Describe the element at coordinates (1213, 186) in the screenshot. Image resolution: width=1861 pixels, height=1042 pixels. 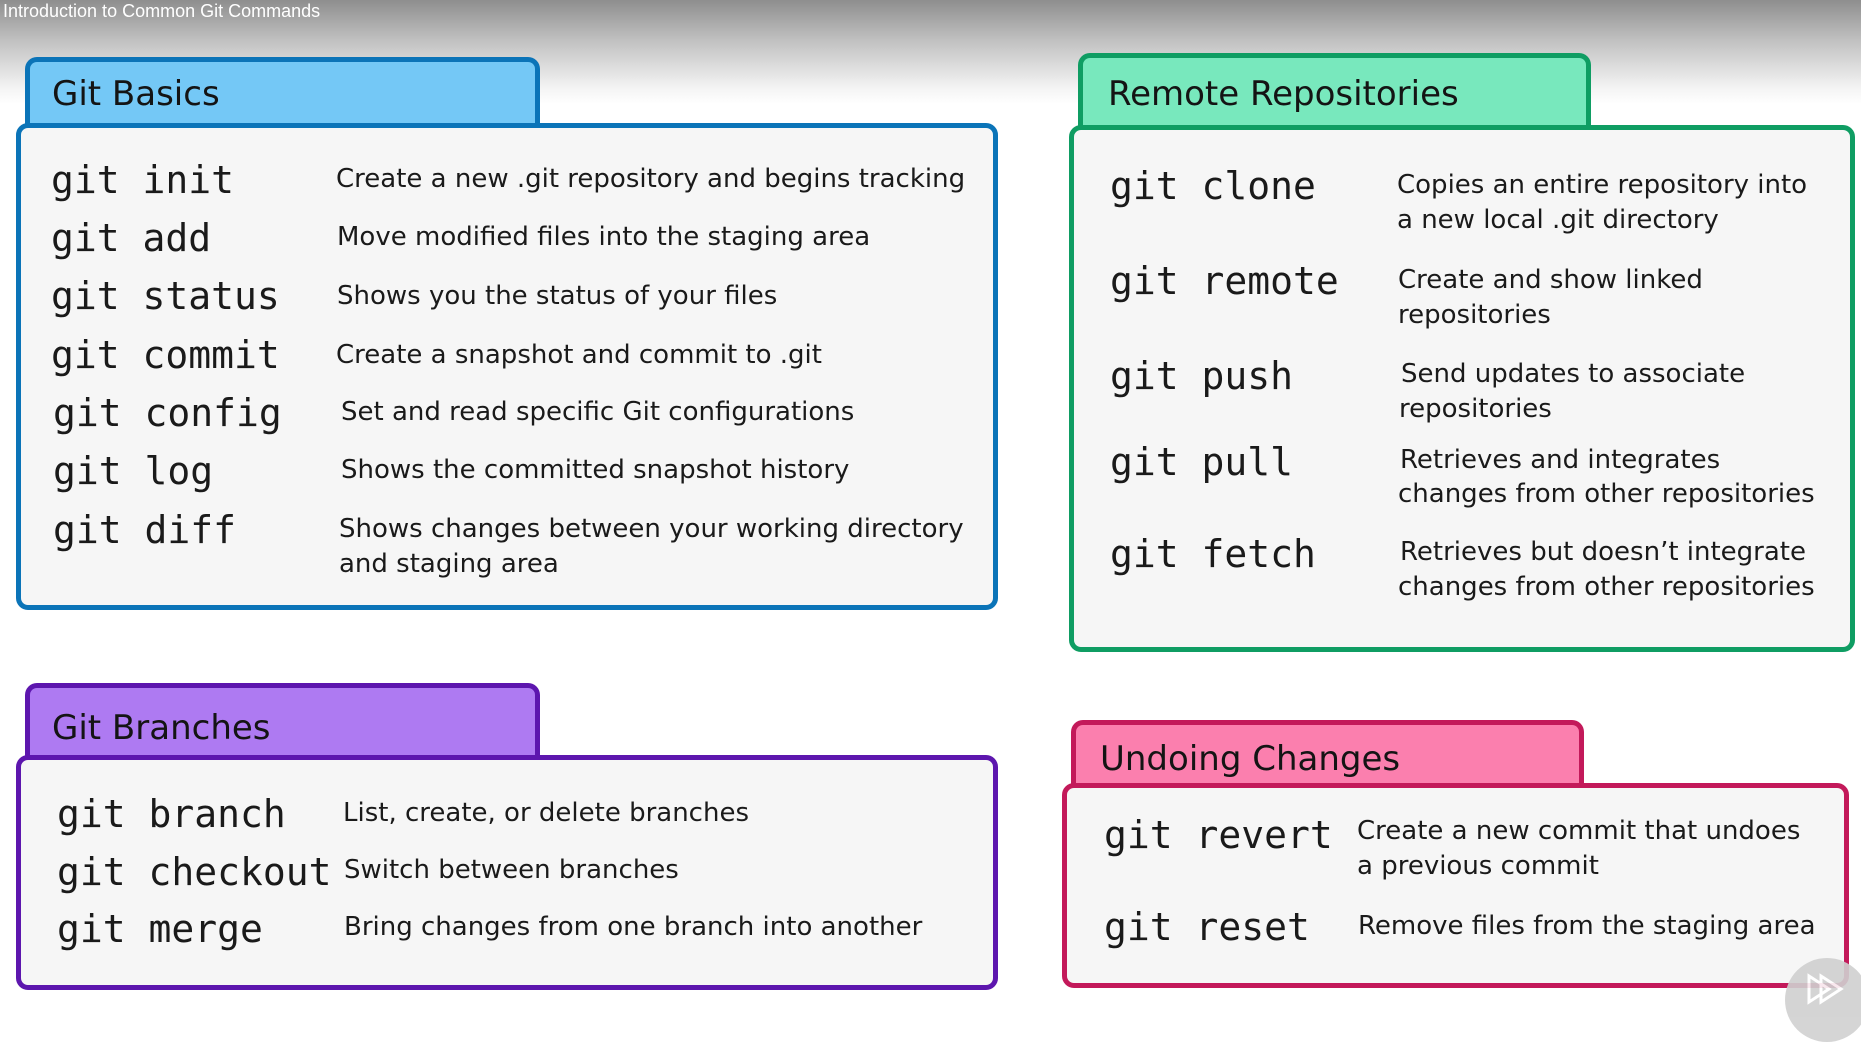
I see `command-git-clone: git clone` at that location.